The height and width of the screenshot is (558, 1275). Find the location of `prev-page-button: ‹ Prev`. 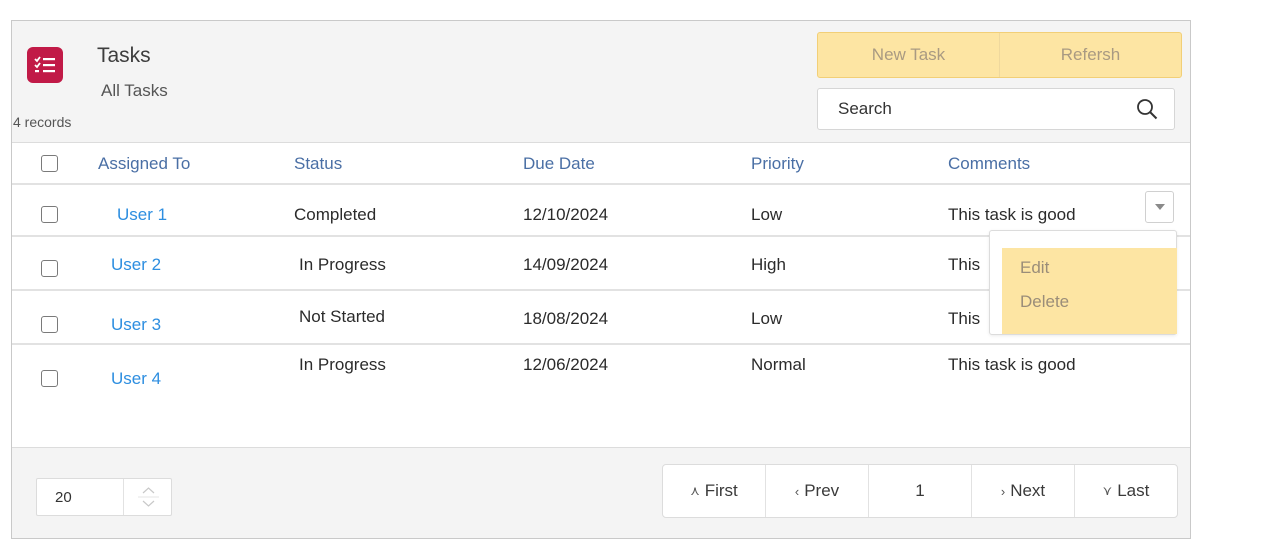

prev-page-button: ‹ Prev is located at coordinates (816, 491).